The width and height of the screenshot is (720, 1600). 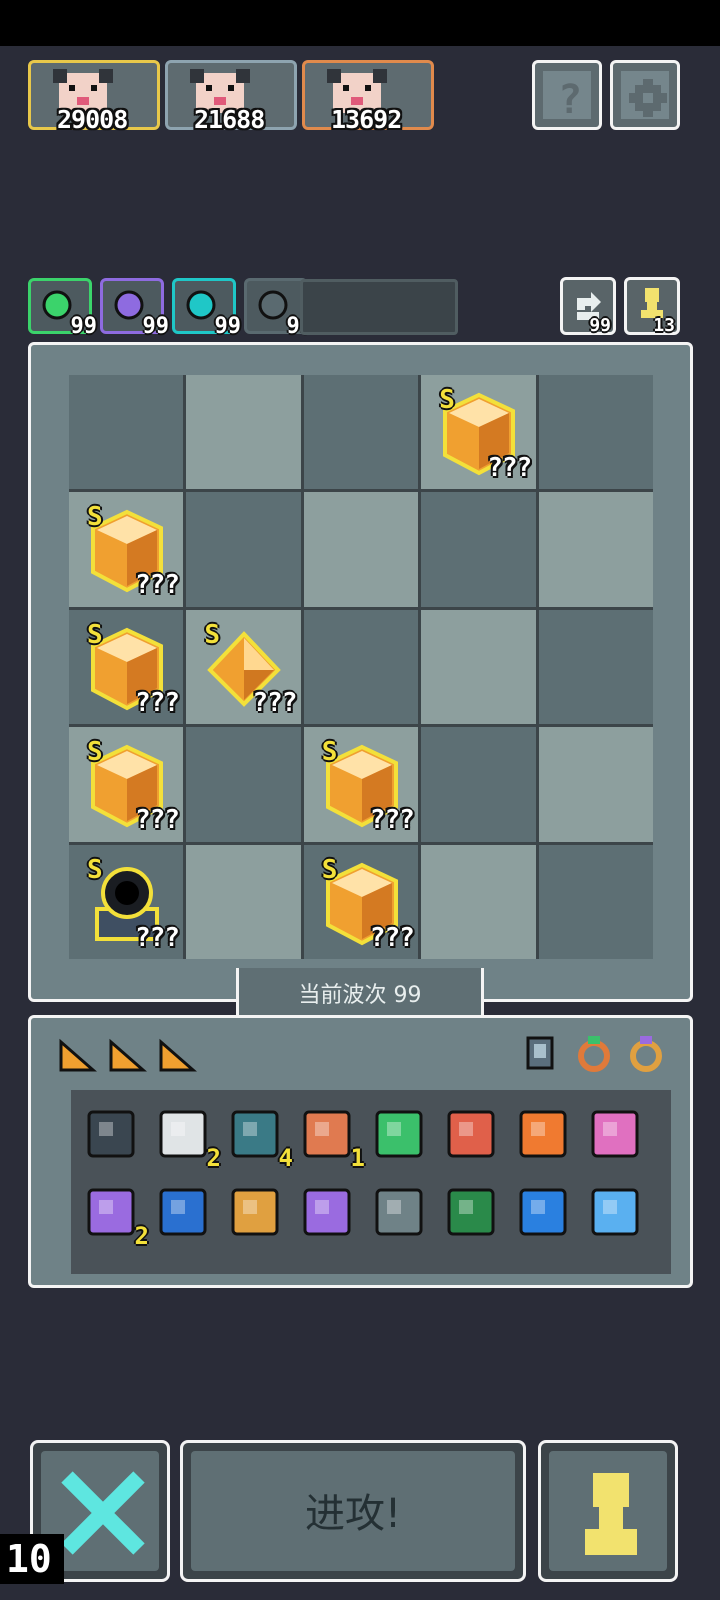 I want to click on water-drop-icon, so click(x=543, y=1212).